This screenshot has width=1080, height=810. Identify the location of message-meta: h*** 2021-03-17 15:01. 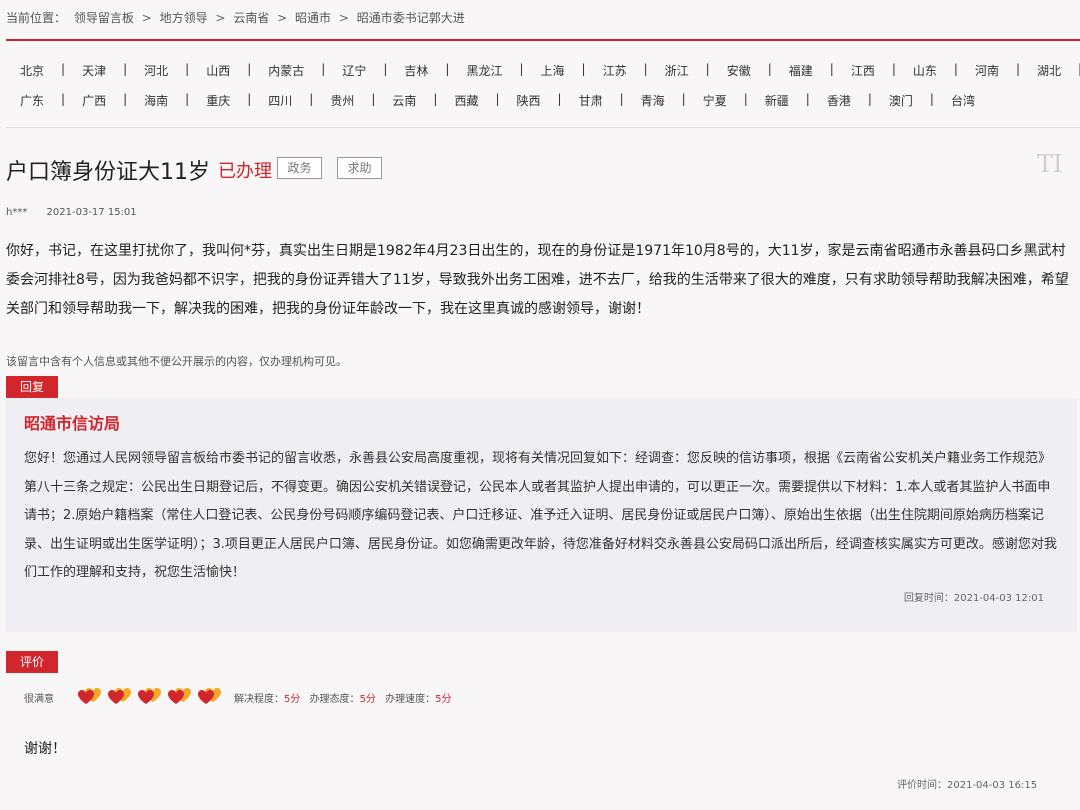
(71, 212).